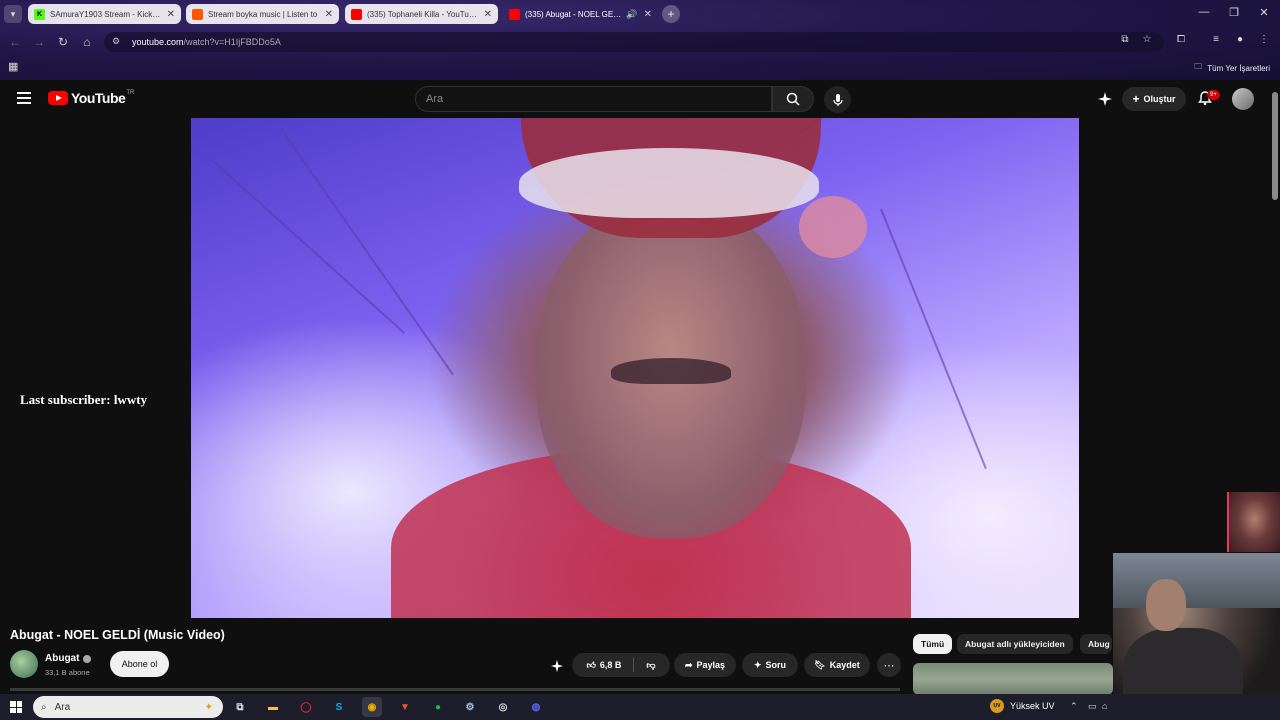 The width and height of the screenshot is (1280, 720). I want to click on address-bar: ⚙ youtube.com/watch?v=H1IjFBDDo5A, so click(634, 42).